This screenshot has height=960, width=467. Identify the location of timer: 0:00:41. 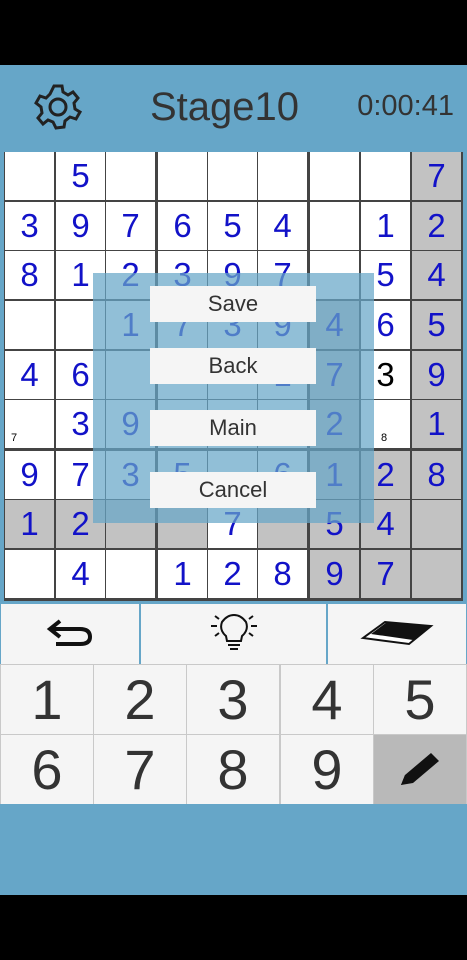
(405, 106).